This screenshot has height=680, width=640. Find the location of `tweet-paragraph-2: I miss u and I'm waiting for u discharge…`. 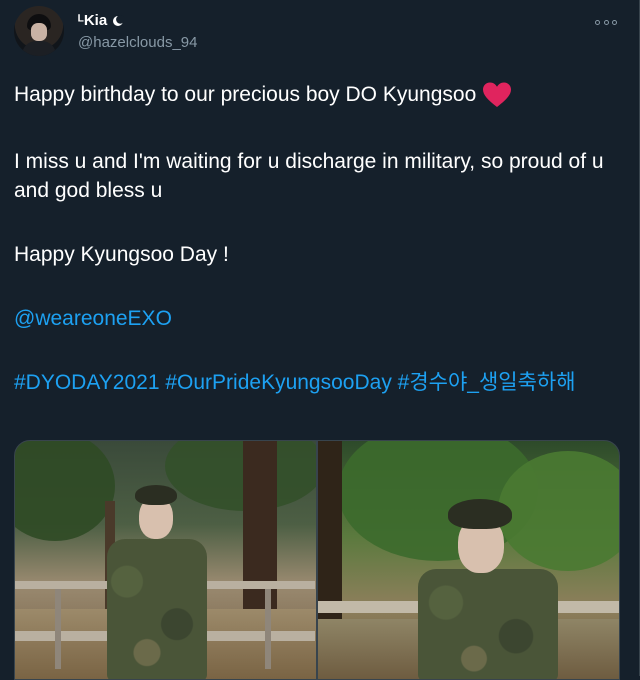

tweet-paragraph-2: I miss u and I'm waiting for u discharge… is located at coordinates (309, 176).